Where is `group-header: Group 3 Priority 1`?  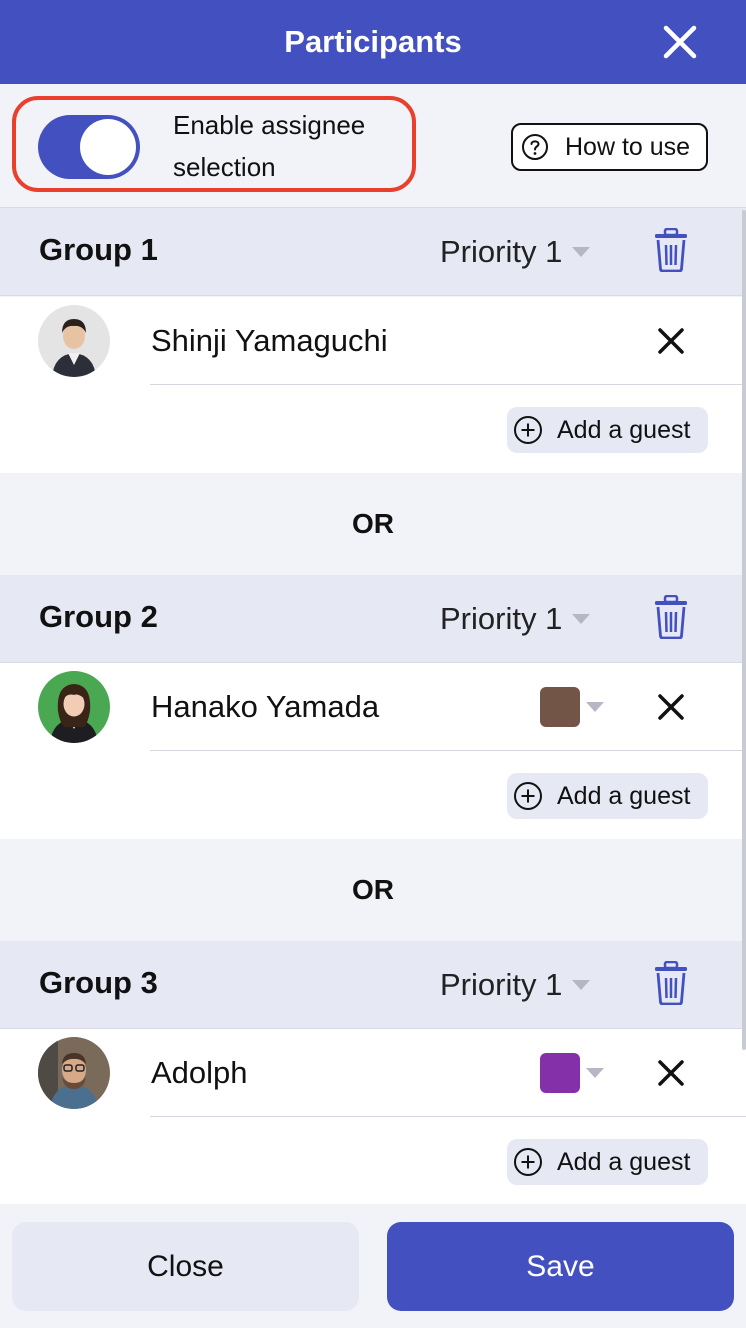
group-header: Group 3 Priority 1 is located at coordinates (373, 985).